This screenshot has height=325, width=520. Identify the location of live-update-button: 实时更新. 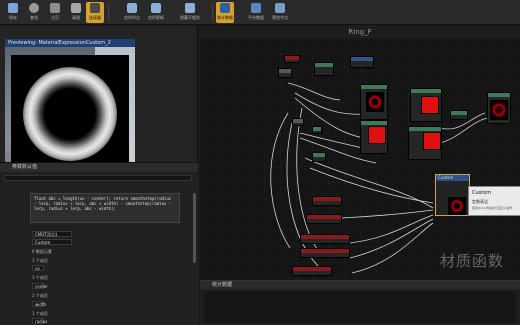
(156, 12).